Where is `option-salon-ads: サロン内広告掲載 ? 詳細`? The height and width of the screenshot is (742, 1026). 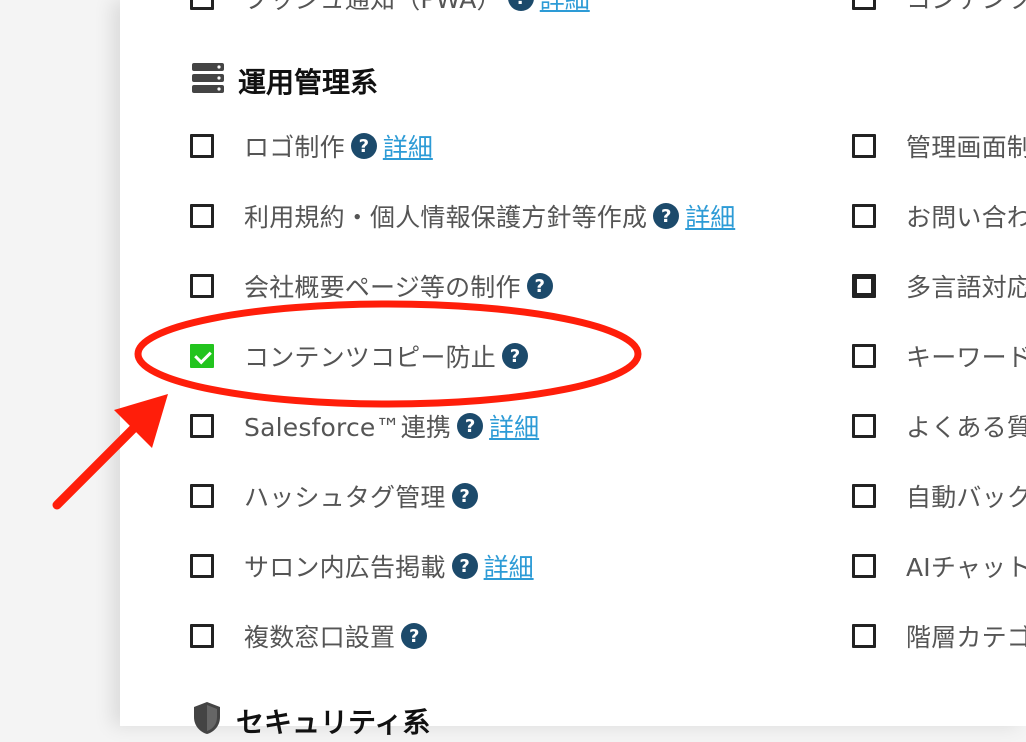
option-salon-ads: サロン内広告掲載 ? 詳細 is located at coordinates (389, 566).